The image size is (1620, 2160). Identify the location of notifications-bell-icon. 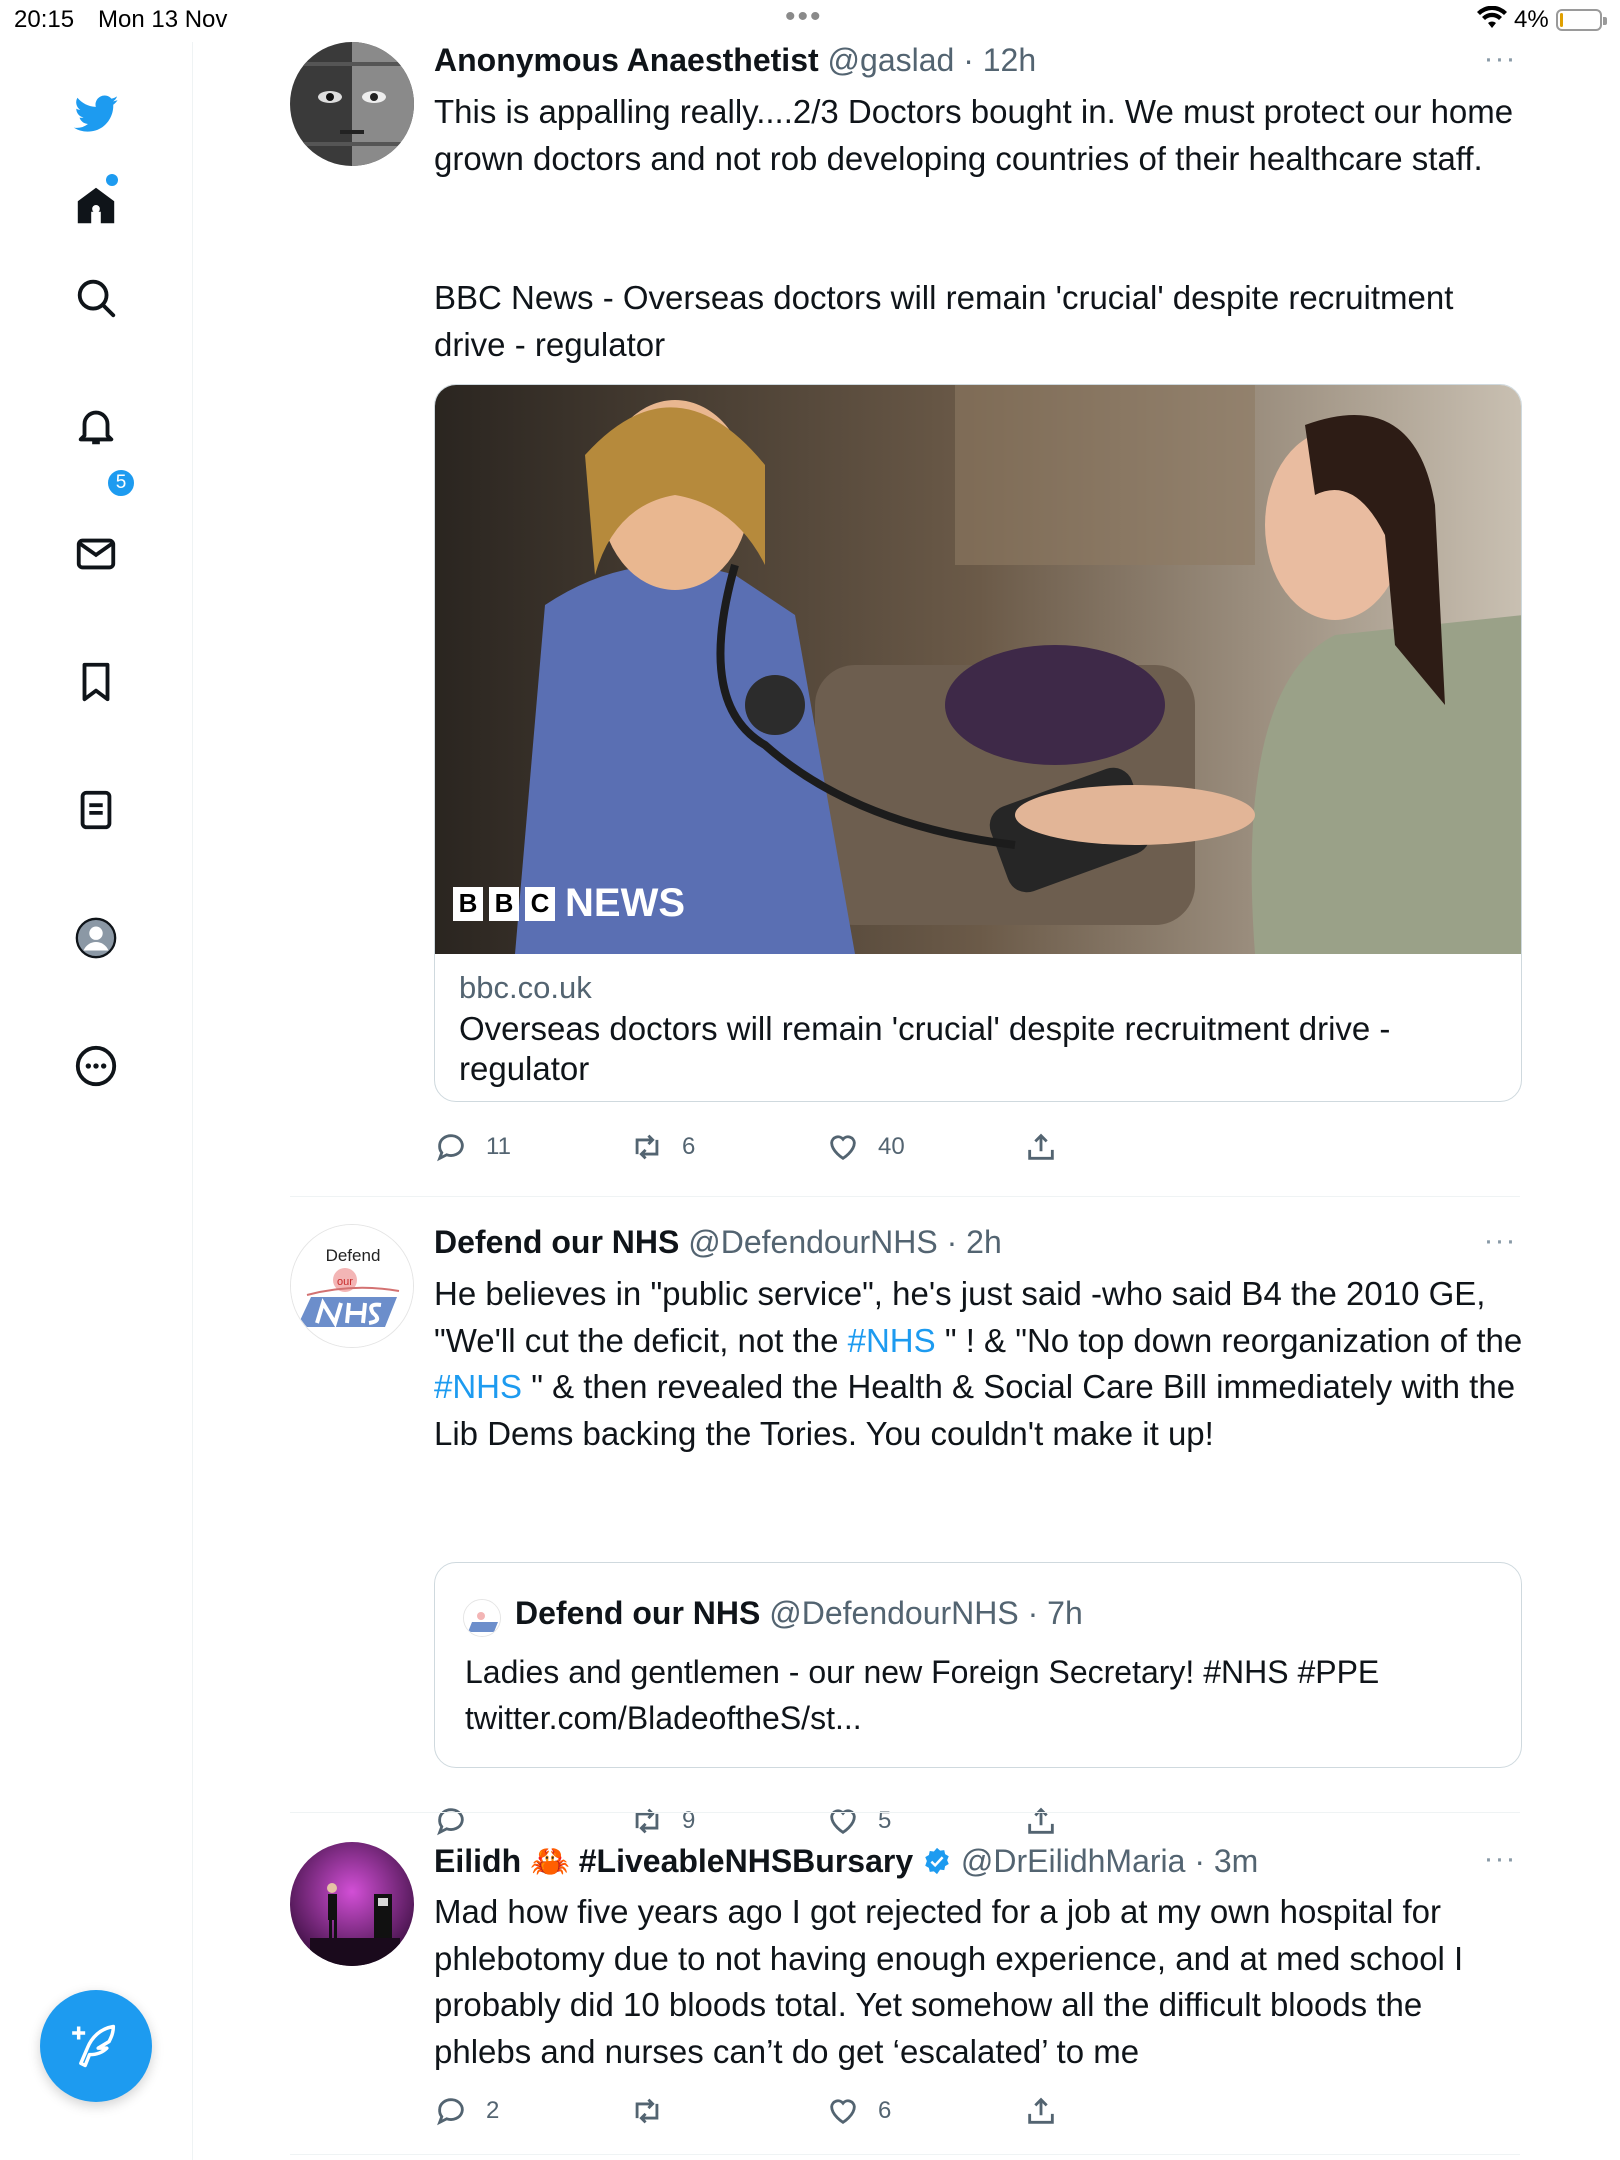
(96, 426).